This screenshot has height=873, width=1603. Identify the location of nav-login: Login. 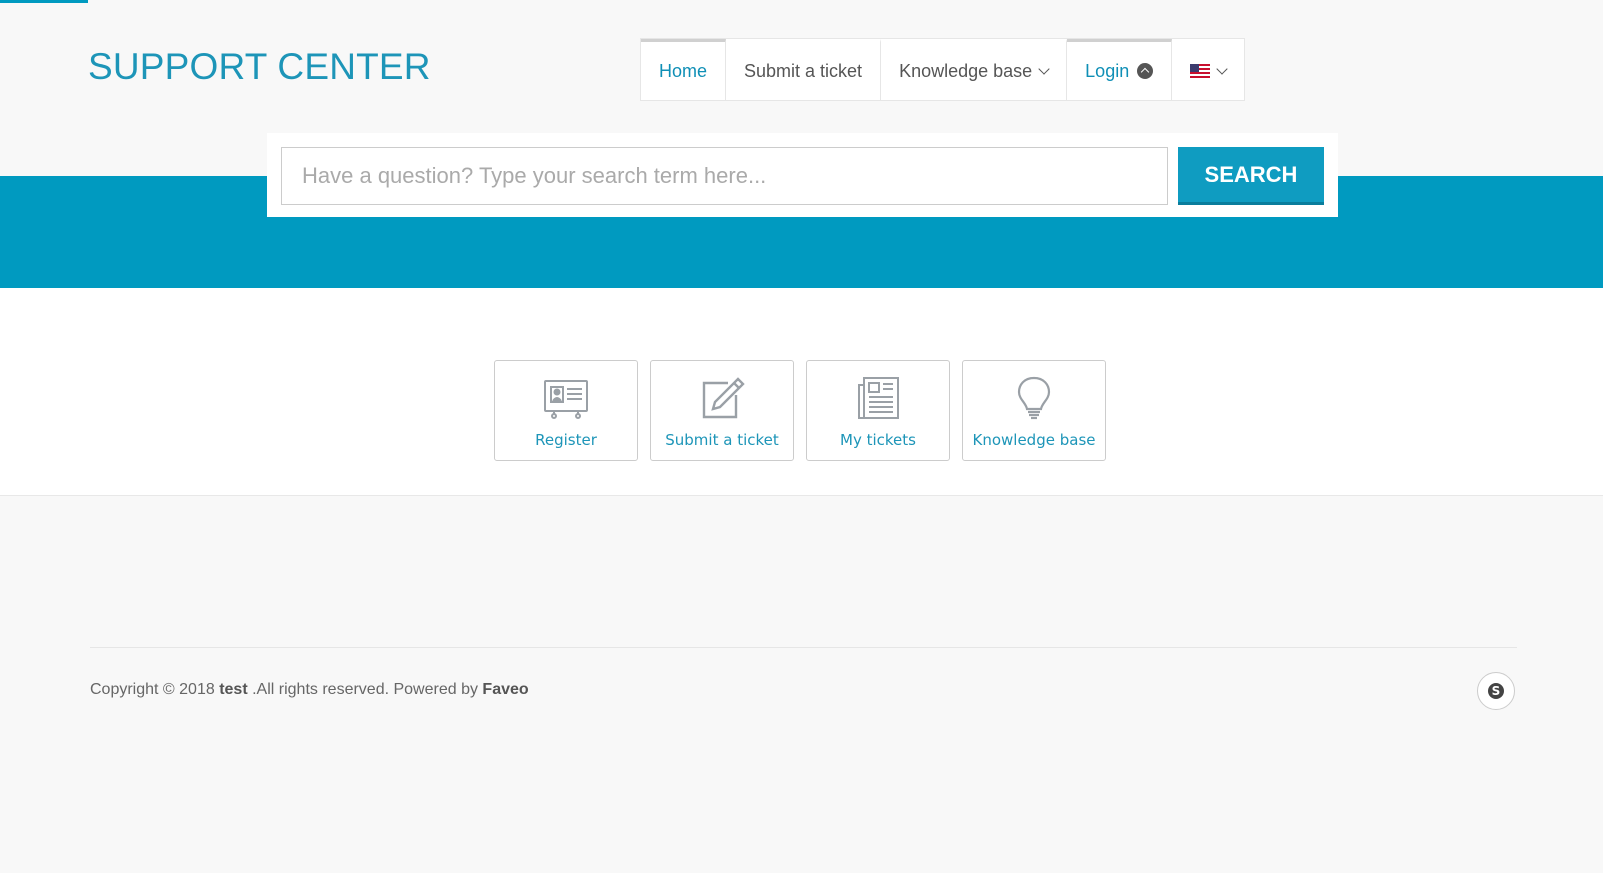
(1120, 69).